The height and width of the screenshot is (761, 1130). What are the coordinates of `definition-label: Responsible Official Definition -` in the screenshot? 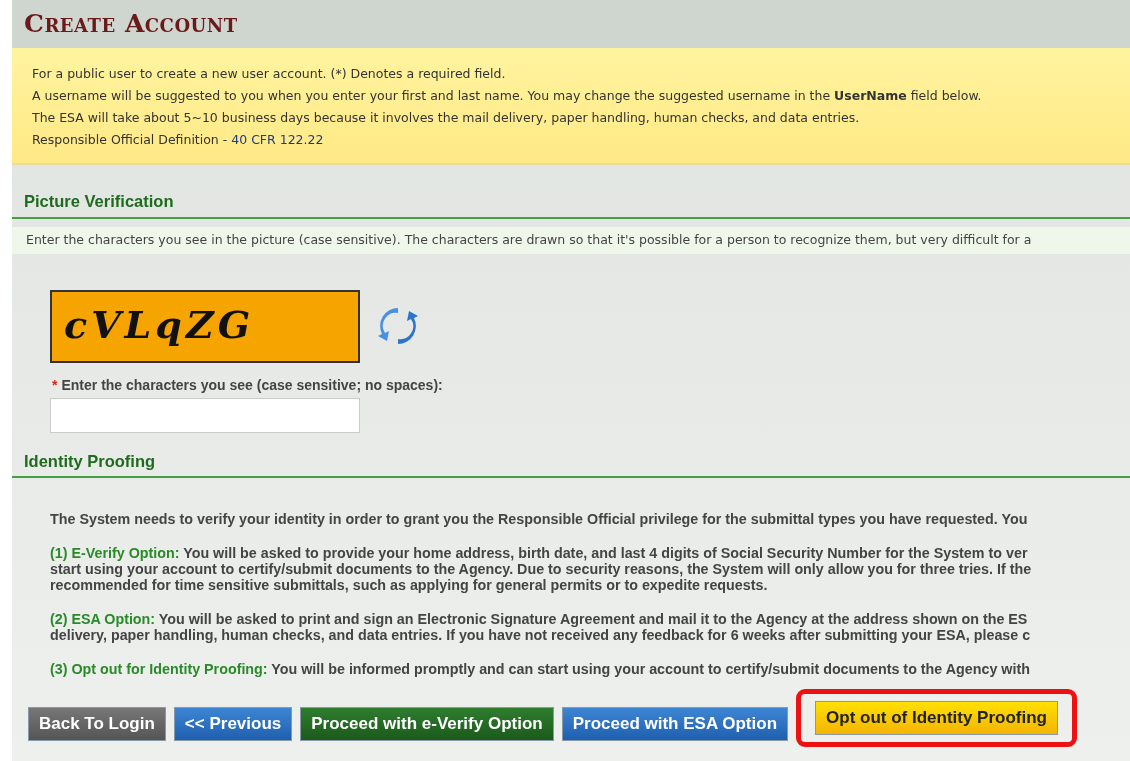 It's located at (130, 139).